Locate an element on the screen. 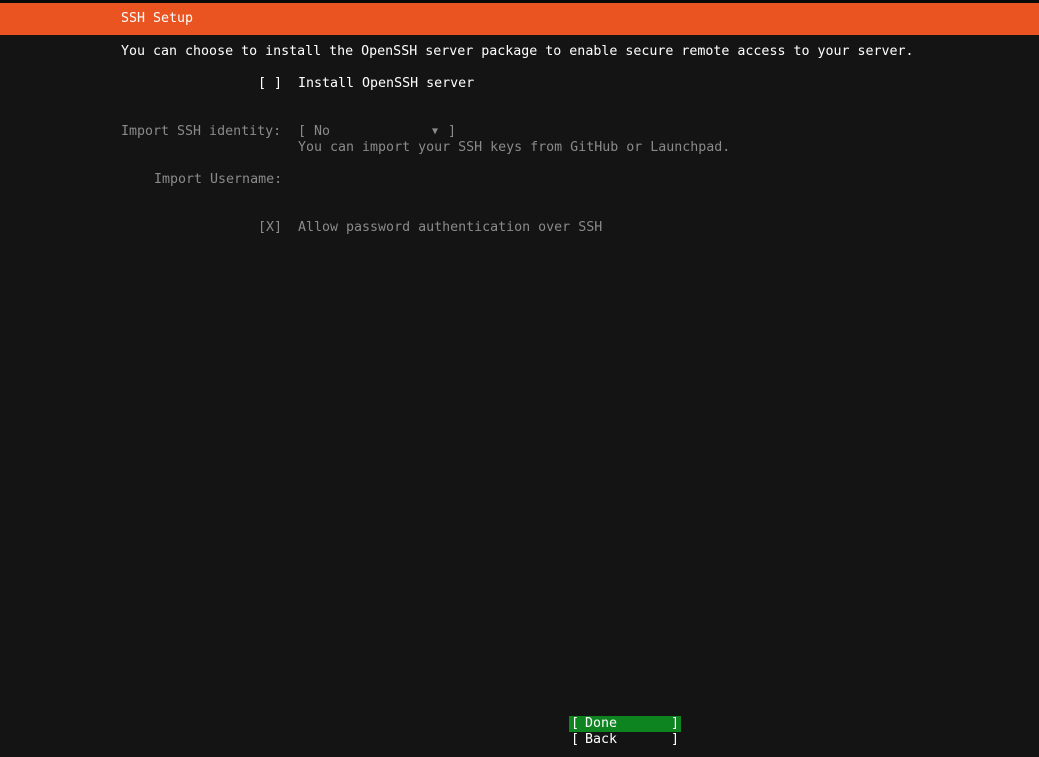  header-bar: SSH Setup is located at coordinates (519, 19).